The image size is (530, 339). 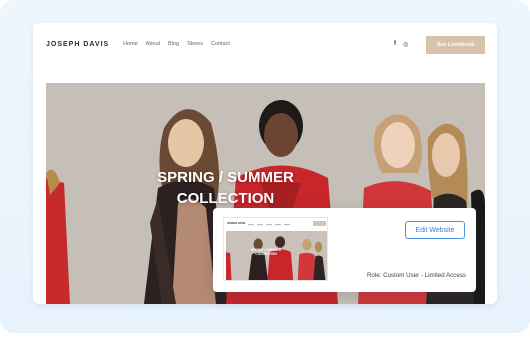 I want to click on hero-title-line-2: COLLECTION, so click(x=225, y=198).